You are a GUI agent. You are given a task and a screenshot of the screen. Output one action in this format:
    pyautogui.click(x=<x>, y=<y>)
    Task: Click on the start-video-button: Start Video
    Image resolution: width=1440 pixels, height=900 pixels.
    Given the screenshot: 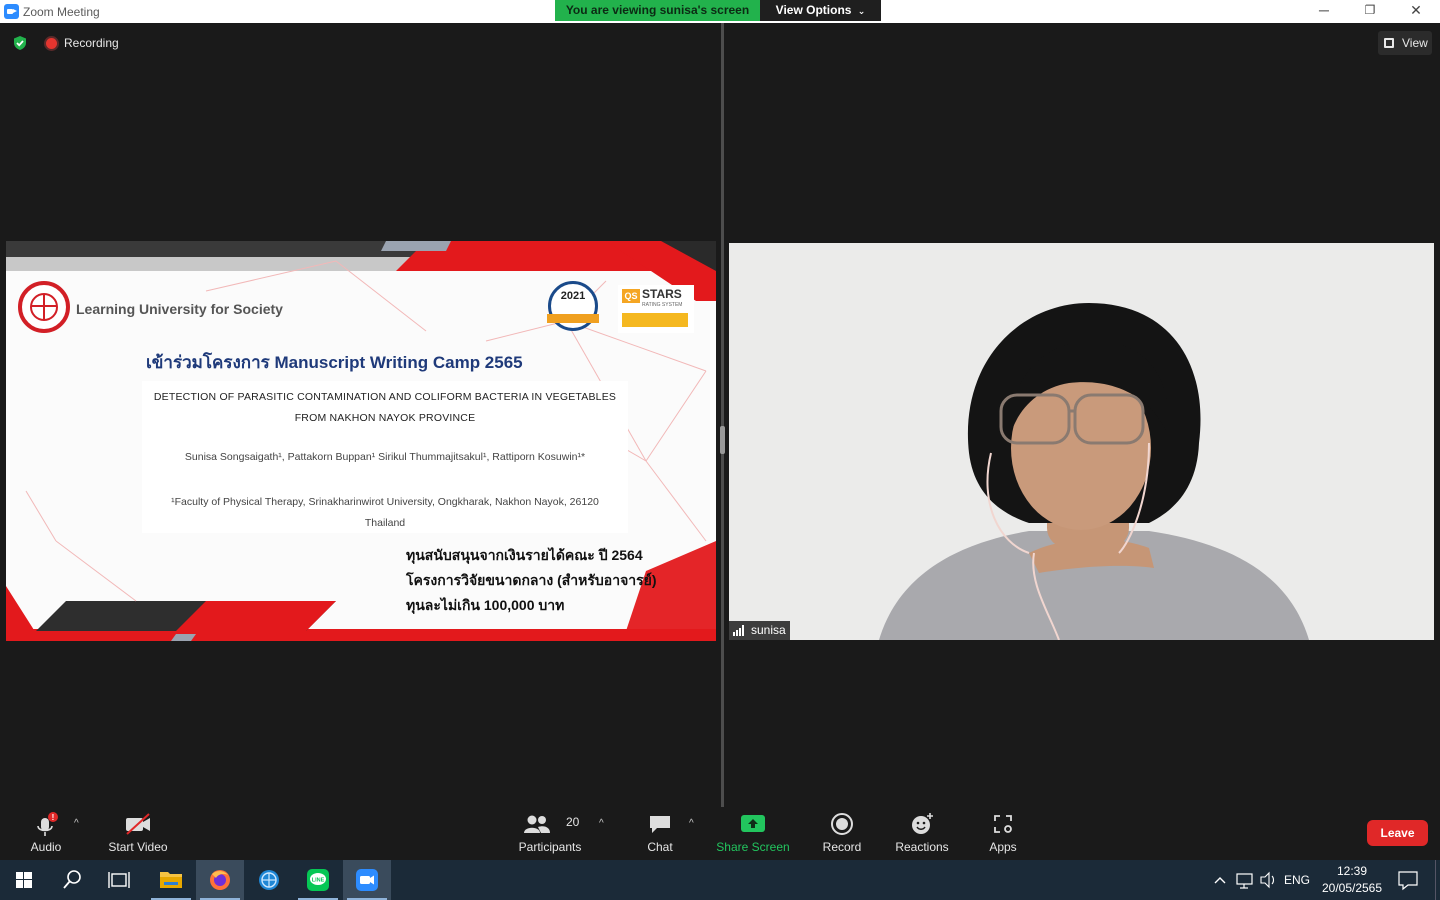 What is the action you would take?
    pyautogui.click(x=138, y=833)
    